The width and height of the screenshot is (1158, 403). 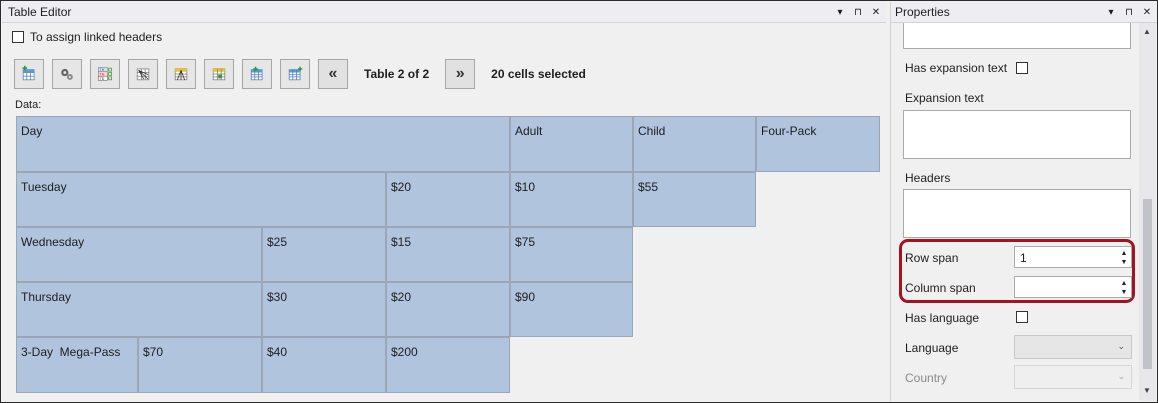 What do you see at coordinates (1147, 390) in the screenshot?
I see `scroll-down-icon: ▼` at bounding box center [1147, 390].